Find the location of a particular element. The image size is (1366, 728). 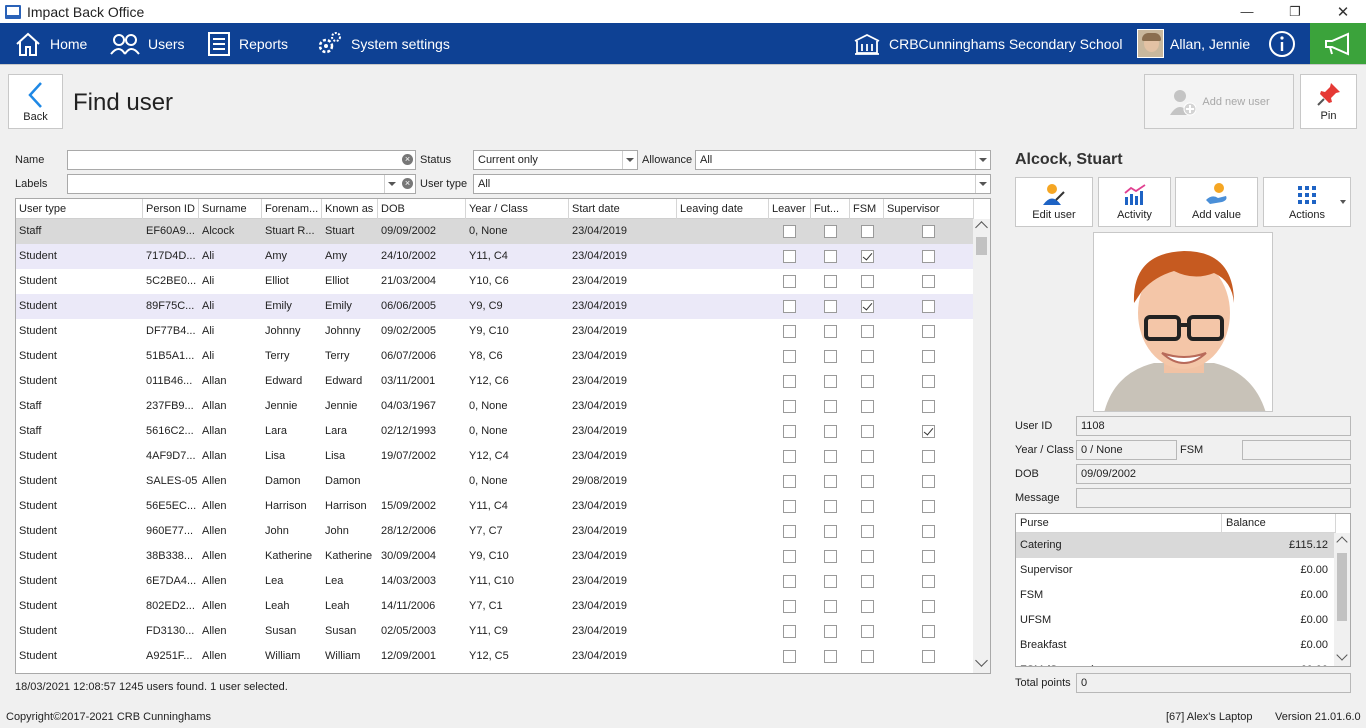

column-header: Person ID is located at coordinates (171, 209).